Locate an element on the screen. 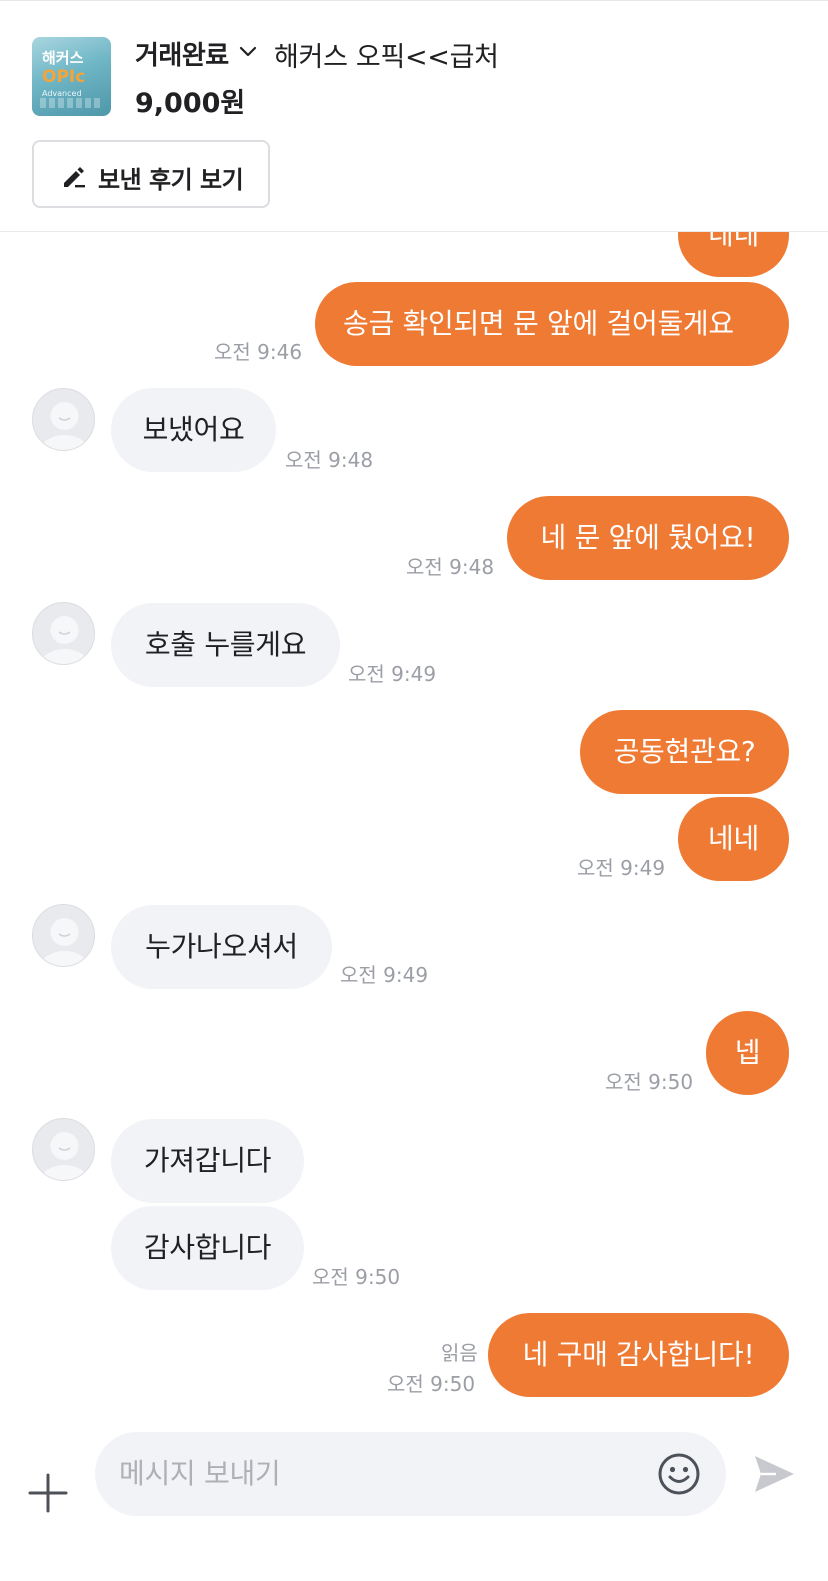  my-message-bubble: 네 구매 감사합니다! is located at coordinates (638, 1355).